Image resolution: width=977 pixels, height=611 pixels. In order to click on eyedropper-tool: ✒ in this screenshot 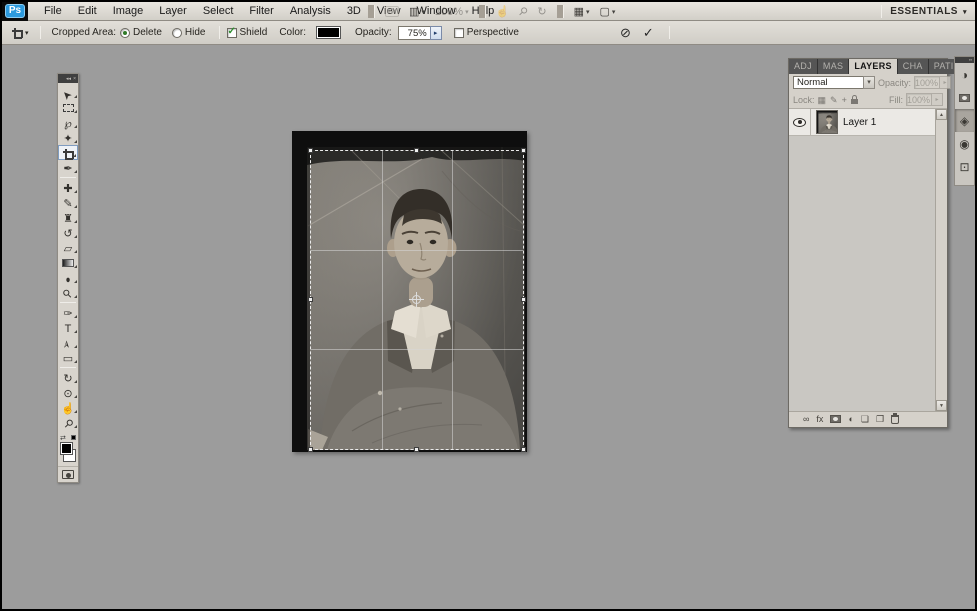, I will do `click(68, 167)`.